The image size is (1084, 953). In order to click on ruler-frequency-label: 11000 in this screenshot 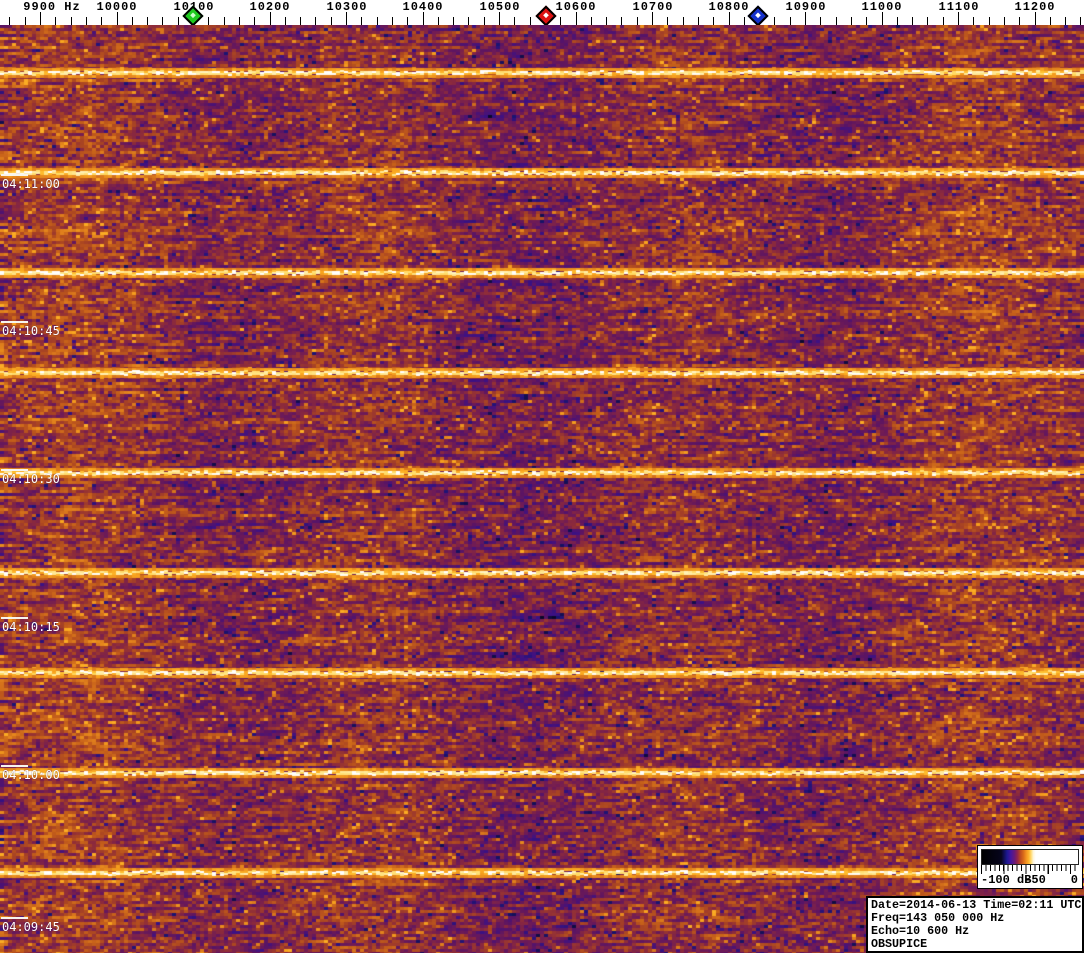, I will do `click(882, 7)`.